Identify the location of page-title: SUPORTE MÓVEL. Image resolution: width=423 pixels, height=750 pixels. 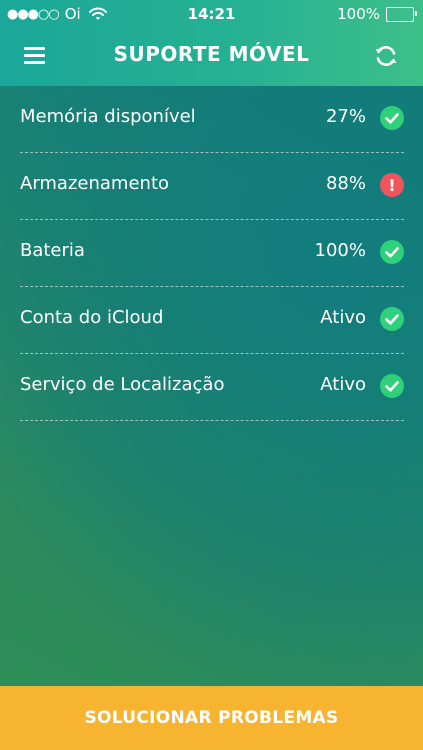
(211, 54).